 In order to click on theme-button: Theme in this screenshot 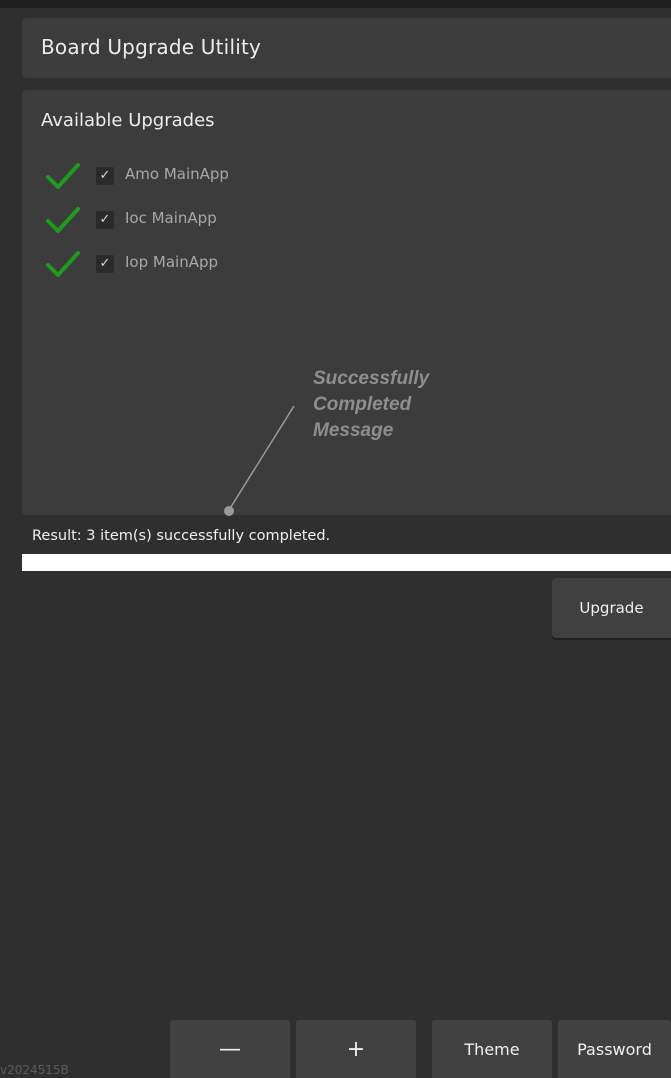, I will do `click(492, 1049)`.